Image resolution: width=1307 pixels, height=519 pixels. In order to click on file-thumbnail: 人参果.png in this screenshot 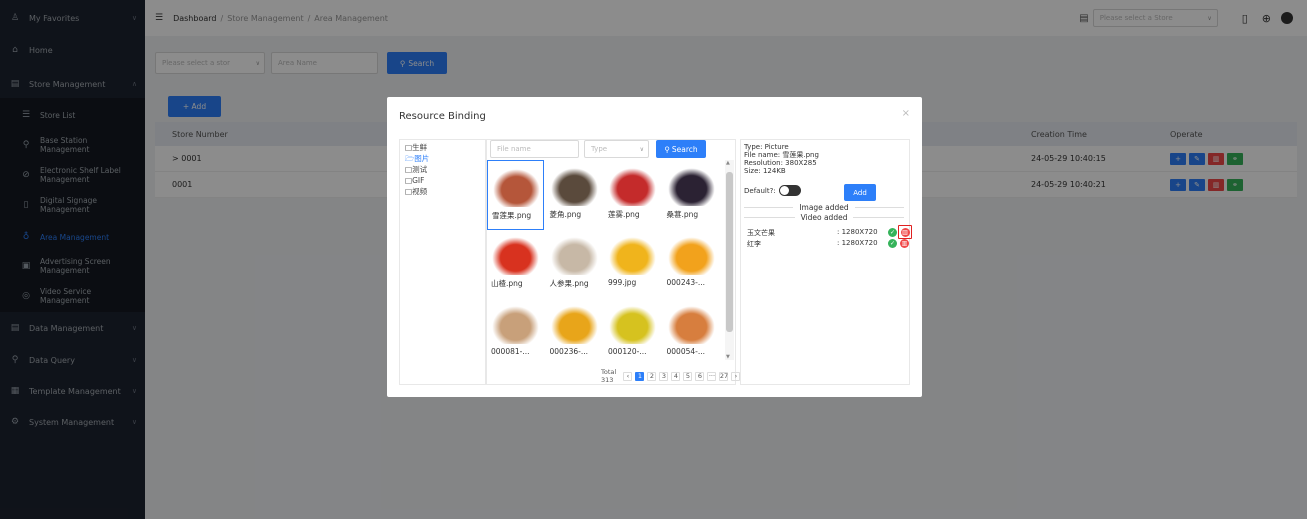, I will do `click(574, 264)`.